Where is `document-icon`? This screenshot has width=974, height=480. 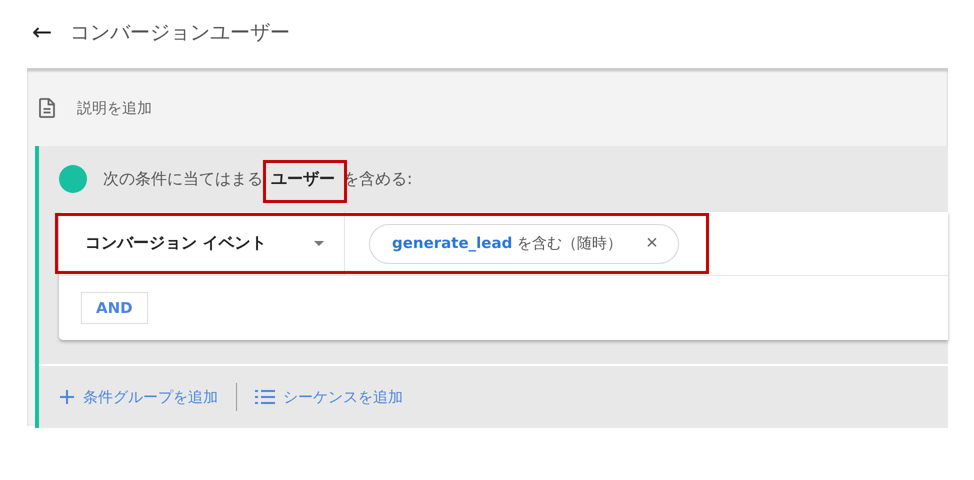
document-icon is located at coordinates (47, 108).